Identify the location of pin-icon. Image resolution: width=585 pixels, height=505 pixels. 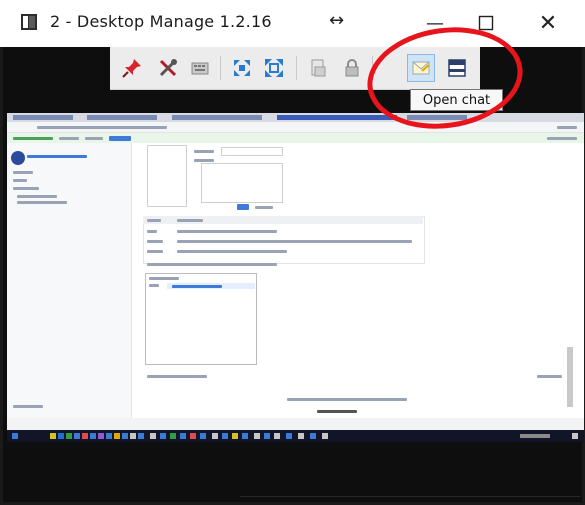
(131, 68).